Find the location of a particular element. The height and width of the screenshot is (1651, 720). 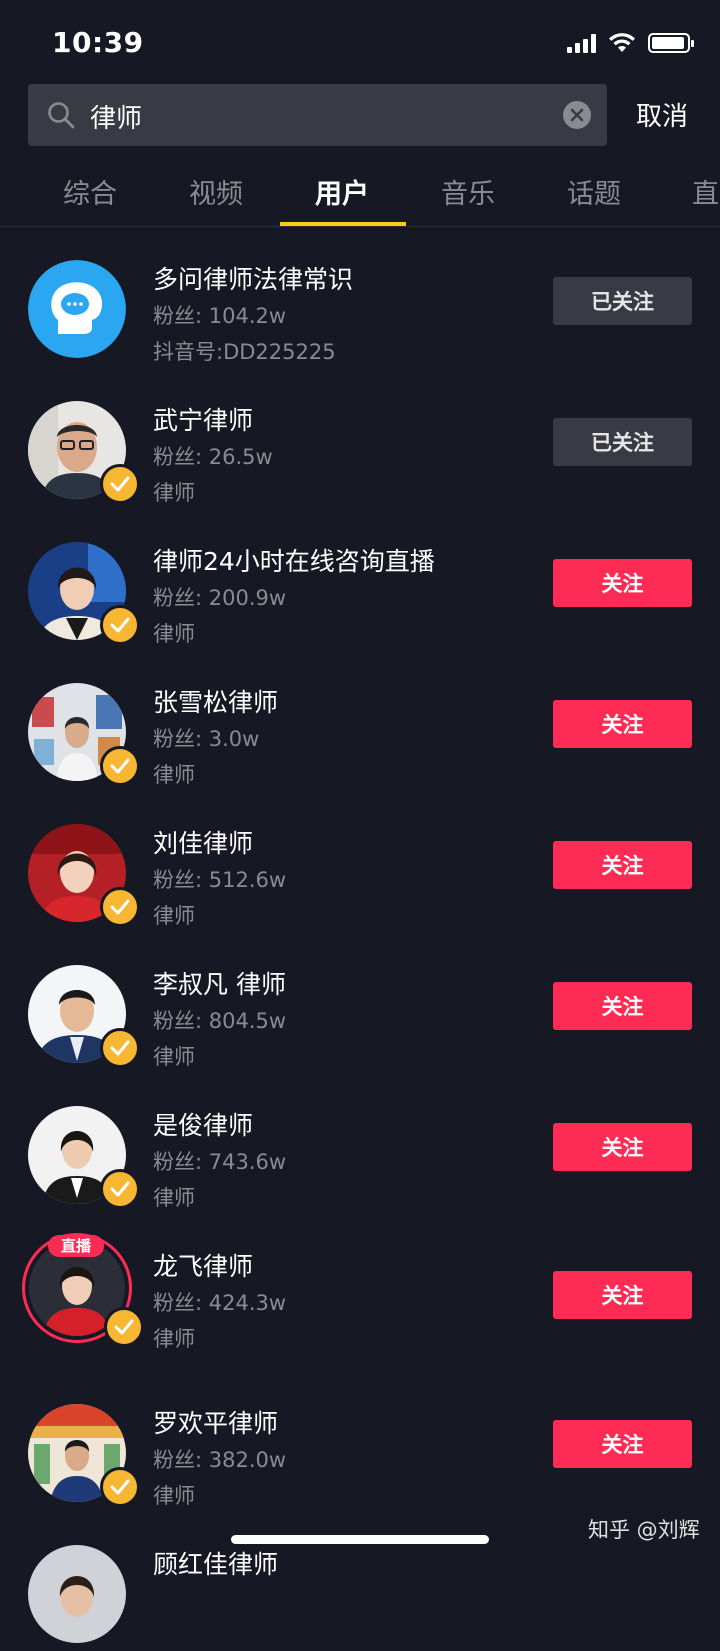

cancel-button: 取消 is located at coordinates (662, 114).